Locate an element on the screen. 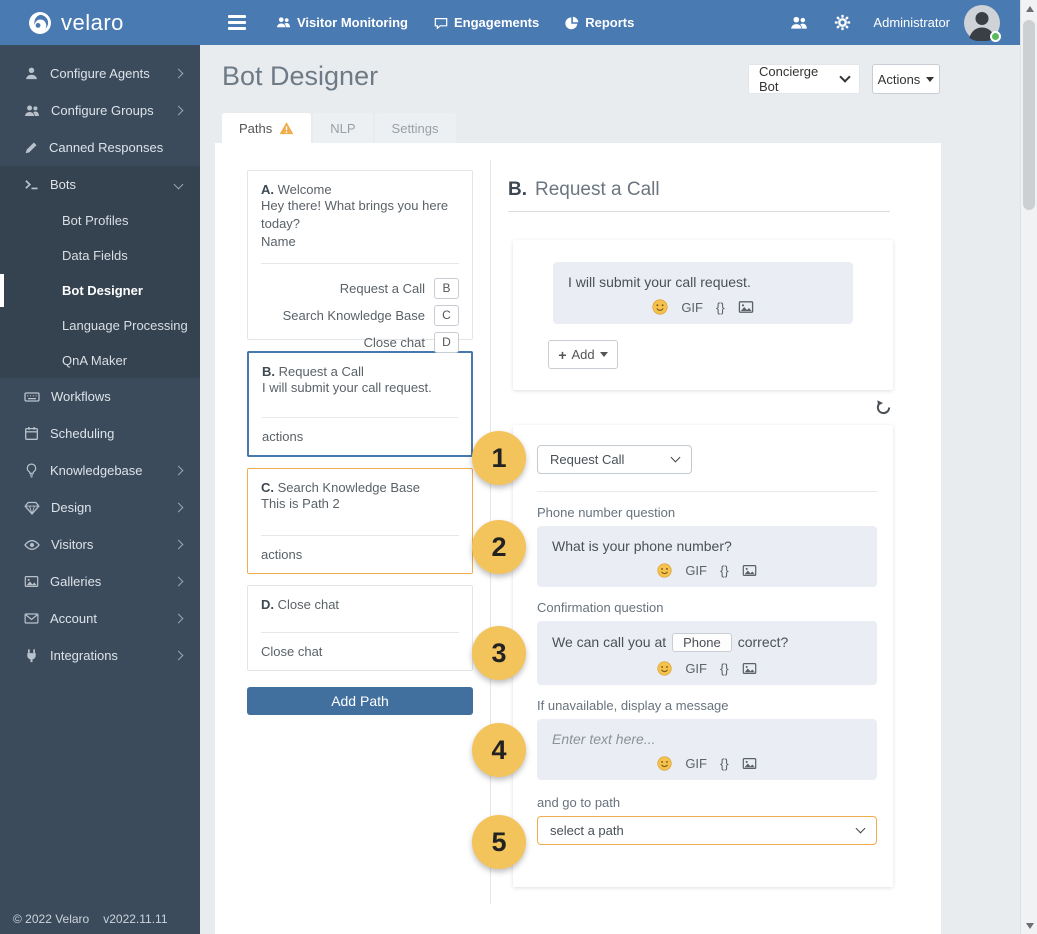 This screenshot has height=934, width=1037. unavailable-message-editor: Enter text here... GIF {} is located at coordinates (707, 749).